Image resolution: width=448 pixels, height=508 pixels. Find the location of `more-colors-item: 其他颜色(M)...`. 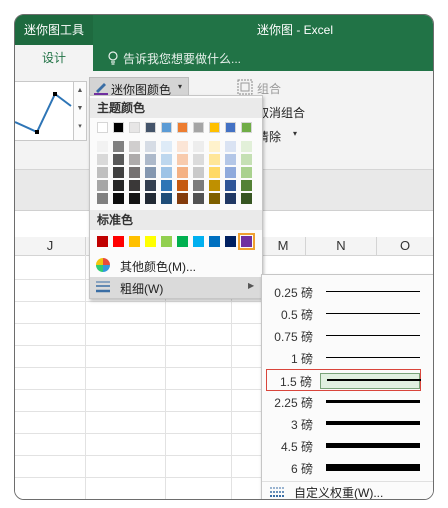

more-colors-item: 其他颜色(M)... is located at coordinates (176, 265).